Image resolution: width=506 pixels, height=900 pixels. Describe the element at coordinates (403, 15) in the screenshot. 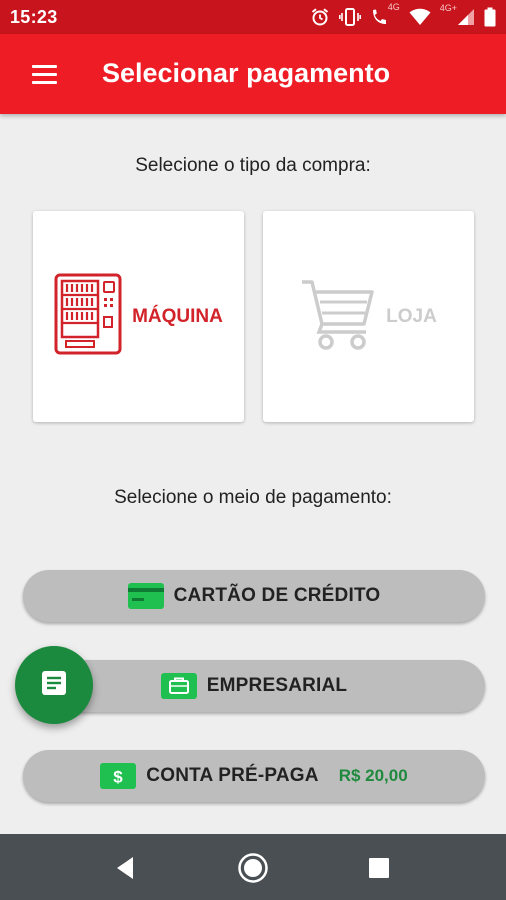

I see `status-icons: 4G 4G+` at that location.